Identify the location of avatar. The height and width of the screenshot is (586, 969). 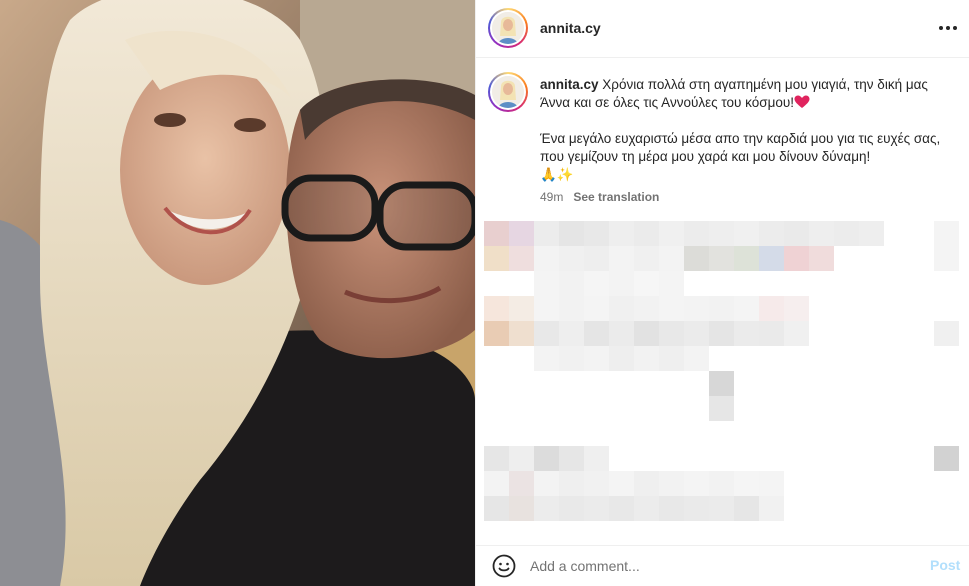
(508, 28).